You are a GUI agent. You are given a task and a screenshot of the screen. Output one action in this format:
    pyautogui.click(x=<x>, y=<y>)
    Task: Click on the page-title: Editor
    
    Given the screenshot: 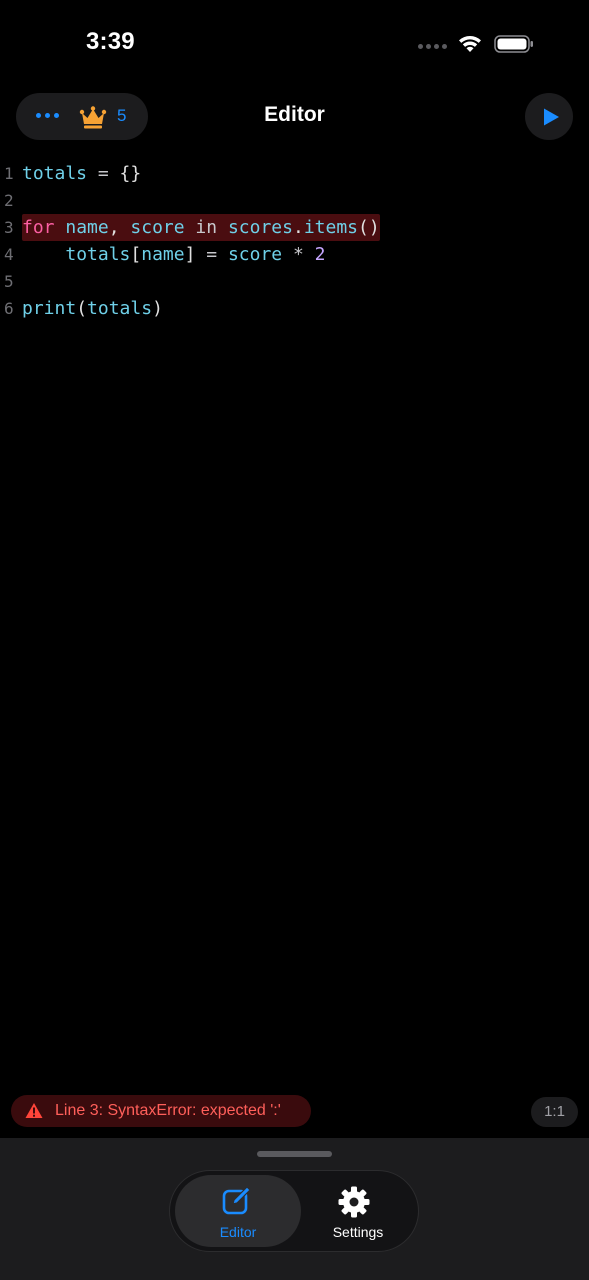 What is the action you would take?
    pyautogui.click(x=294, y=114)
    